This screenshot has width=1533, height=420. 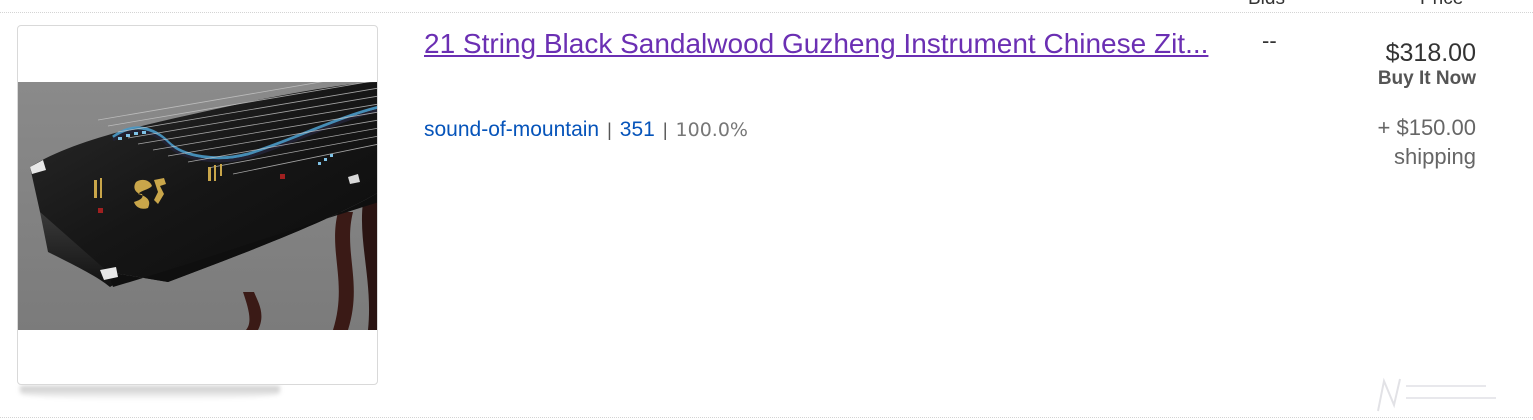 What do you see at coordinates (1426, 127) in the screenshot?
I see `shipping-cost: + $150.00` at bounding box center [1426, 127].